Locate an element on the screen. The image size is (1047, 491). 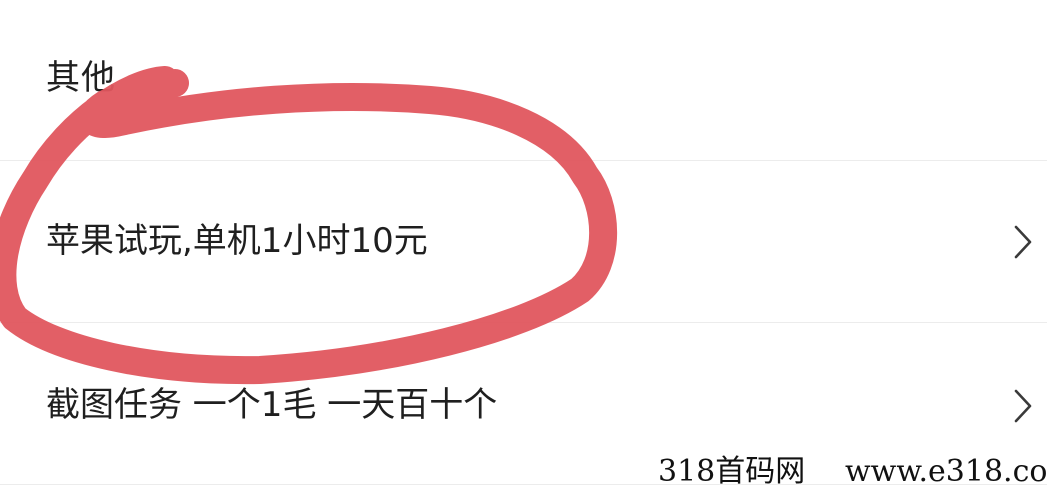
list-item-label: 截图任务 一个1毛 一天百十个 is located at coordinates (272, 405).